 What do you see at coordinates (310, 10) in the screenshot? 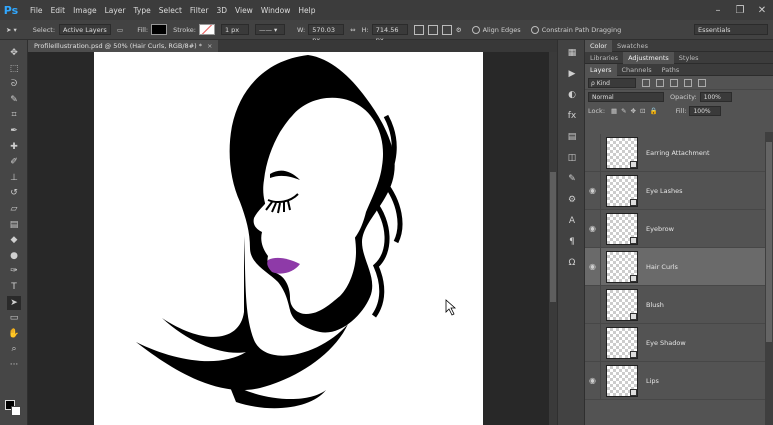
I see `menu-help: Help` at bounding box center [310, 10].